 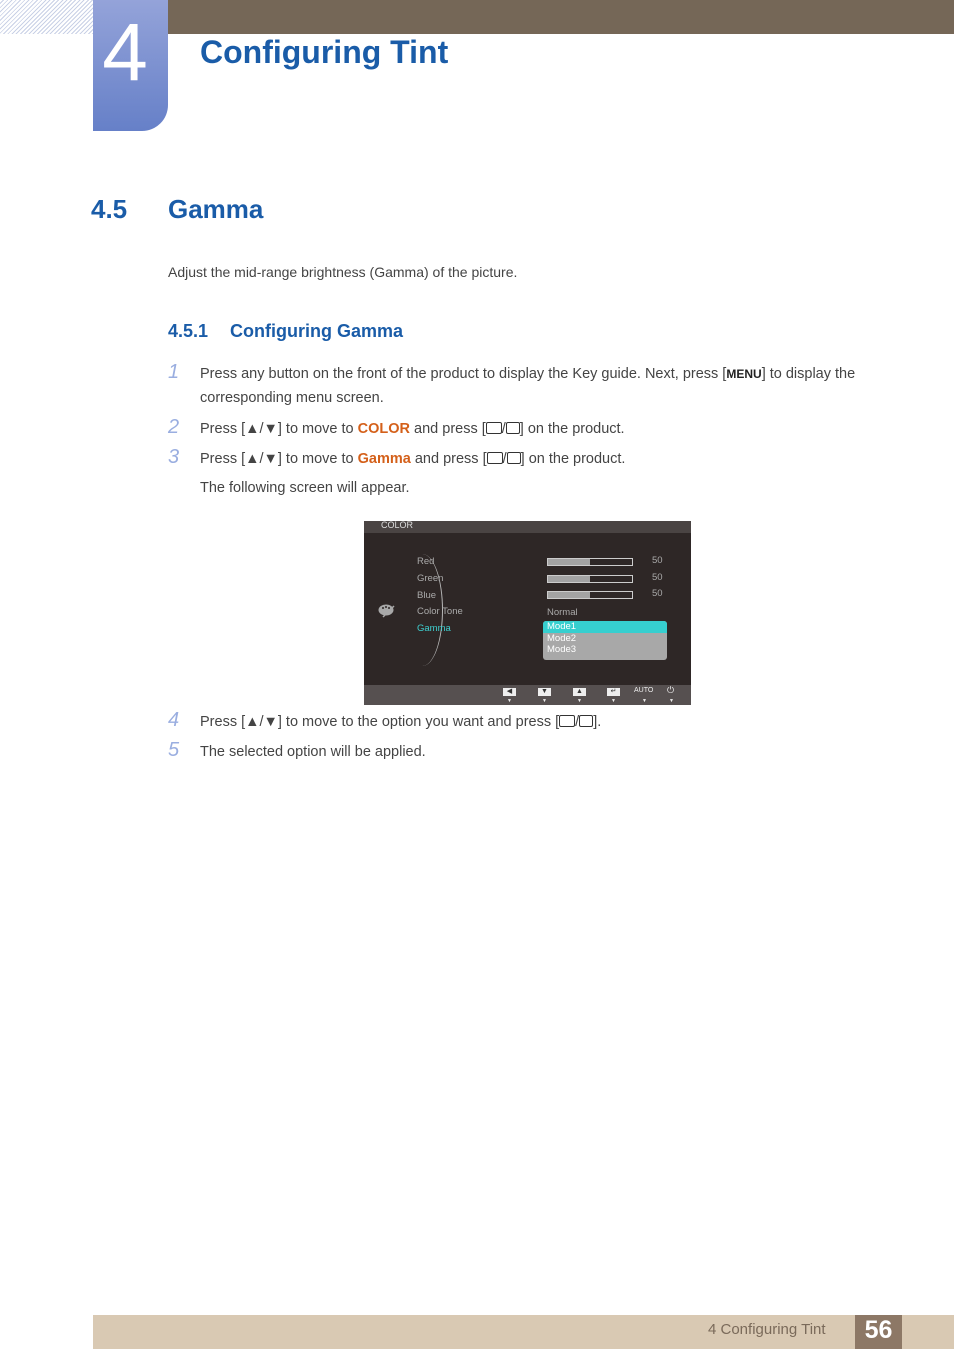 I want to click on red-slider, so click(x=590, y=562).